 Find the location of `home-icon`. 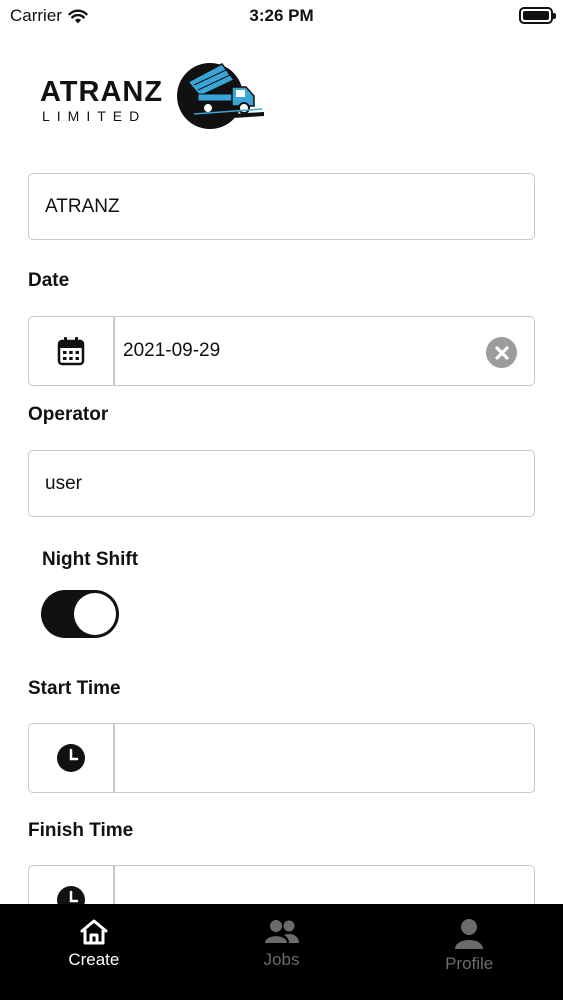

home-icon is located at coordinates (94, 932).